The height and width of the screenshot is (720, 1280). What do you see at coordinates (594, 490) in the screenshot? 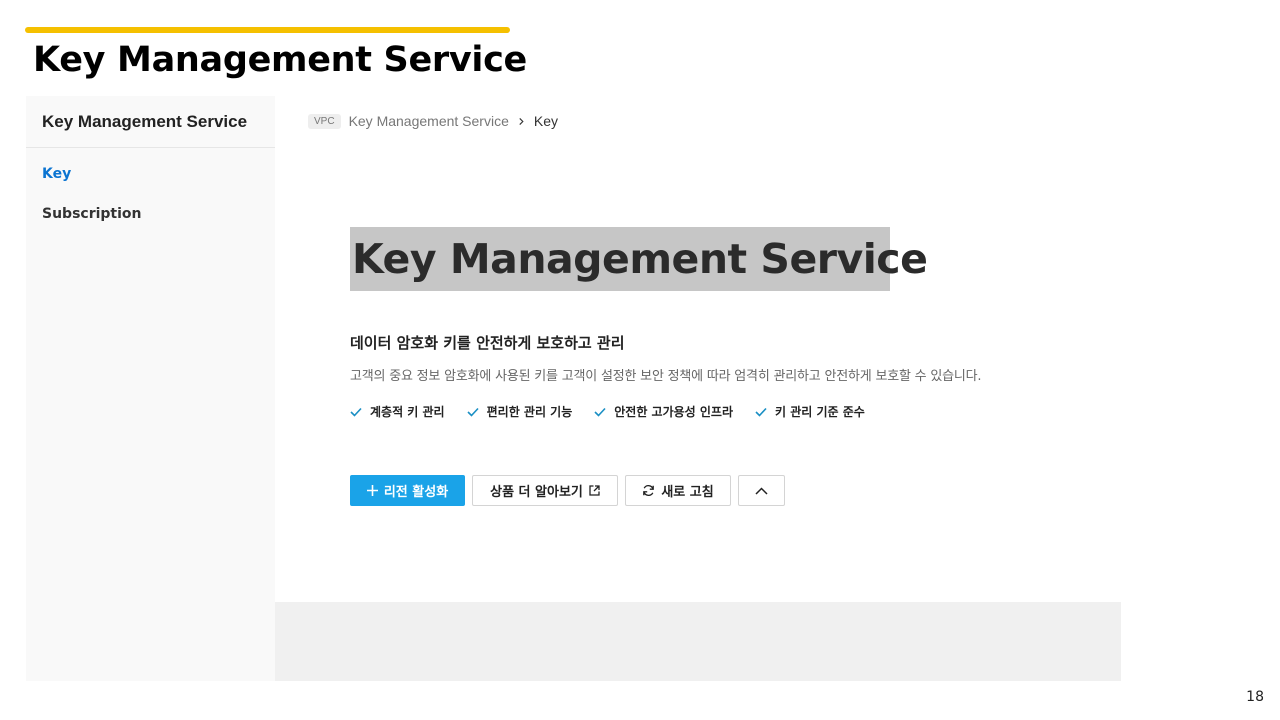
I see `external-link-icon` at bounding box center [594, 490].